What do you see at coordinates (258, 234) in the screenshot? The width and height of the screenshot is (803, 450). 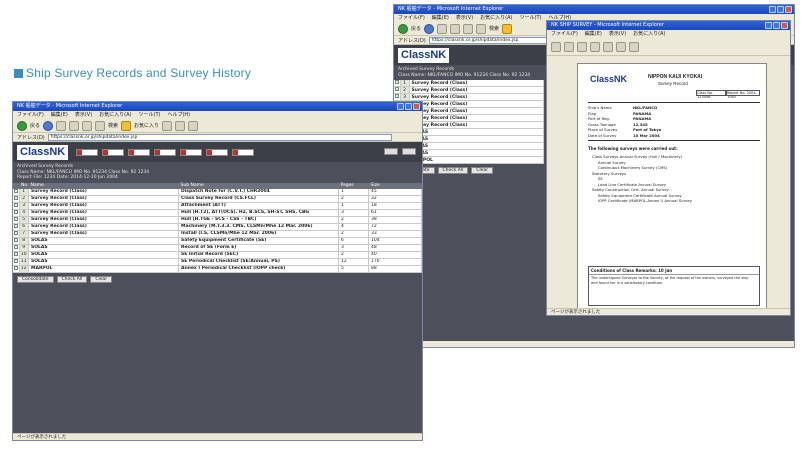 I see `row-subname: Install (I.S, CLSMn/Mhe 12 Mar. 2006)` at bounding box center [258, 234].